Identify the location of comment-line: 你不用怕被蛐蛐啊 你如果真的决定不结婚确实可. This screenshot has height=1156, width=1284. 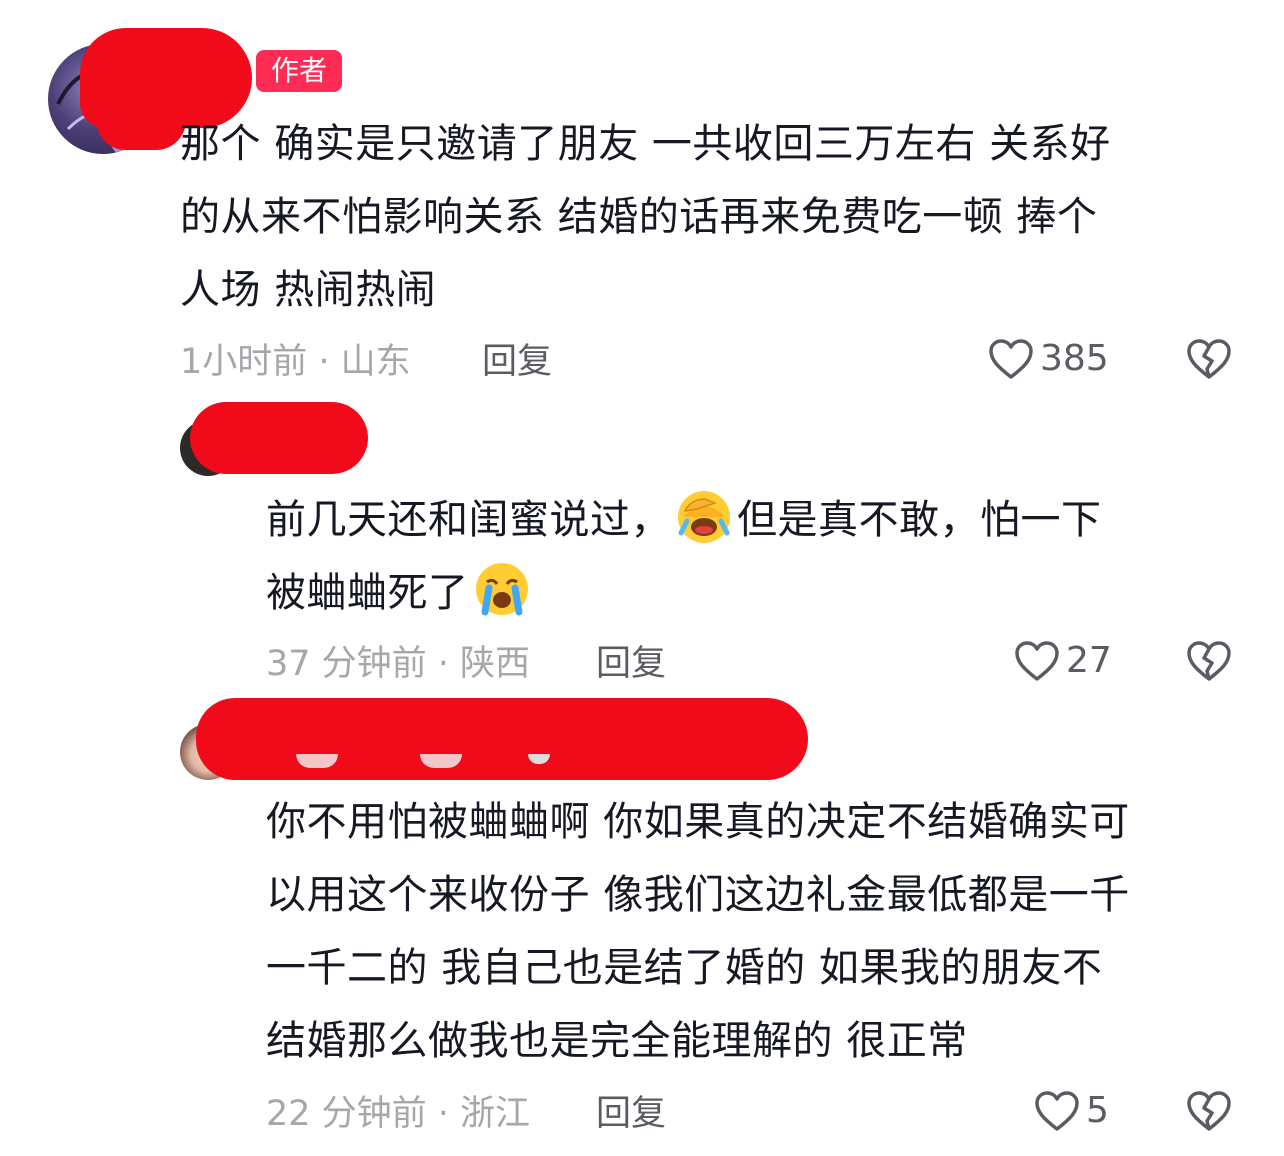
(698, 822).